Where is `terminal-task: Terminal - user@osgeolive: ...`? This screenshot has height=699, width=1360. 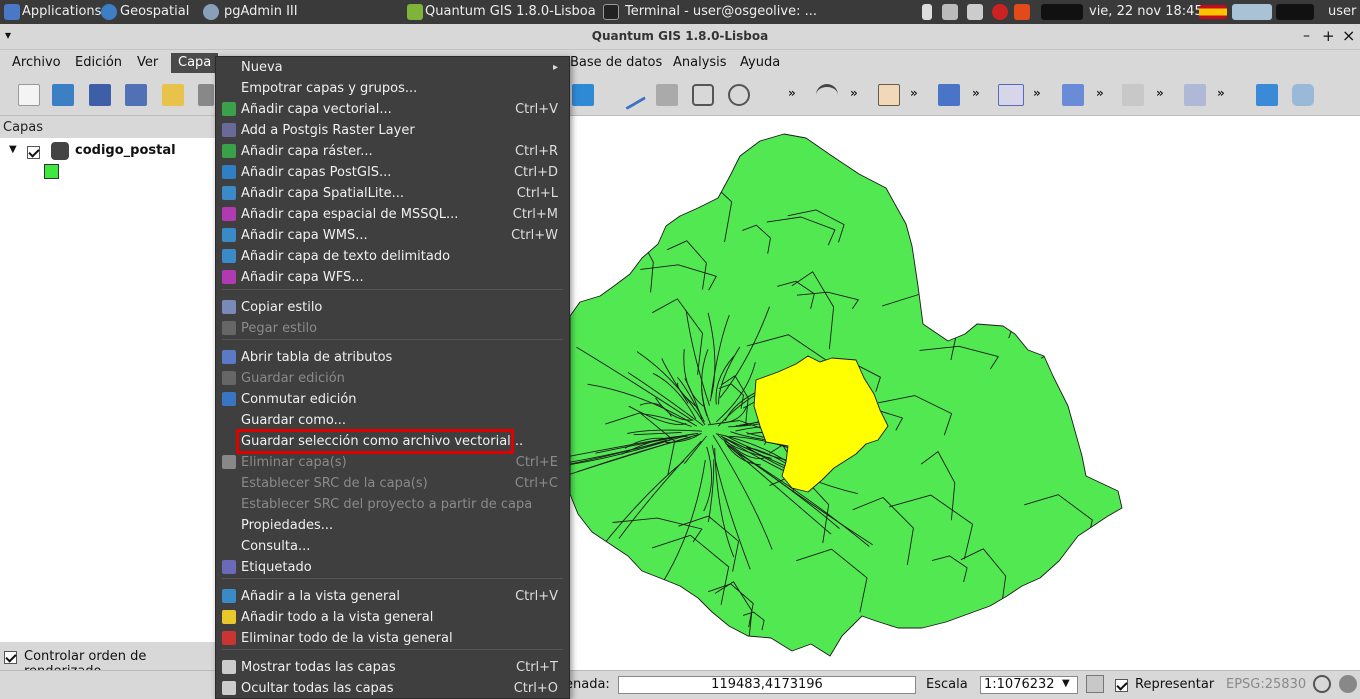 terminal-task: Terminal - user@osgeolive: ... is located at coordinates (721, 12).